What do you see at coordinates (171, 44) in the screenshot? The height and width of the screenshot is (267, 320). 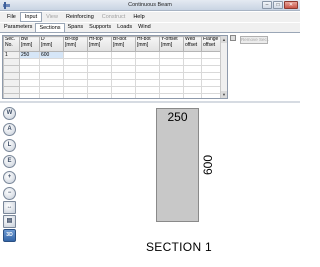 I see `grid-column-header: Y-offset [mm]` at bounding box center [171, 44].